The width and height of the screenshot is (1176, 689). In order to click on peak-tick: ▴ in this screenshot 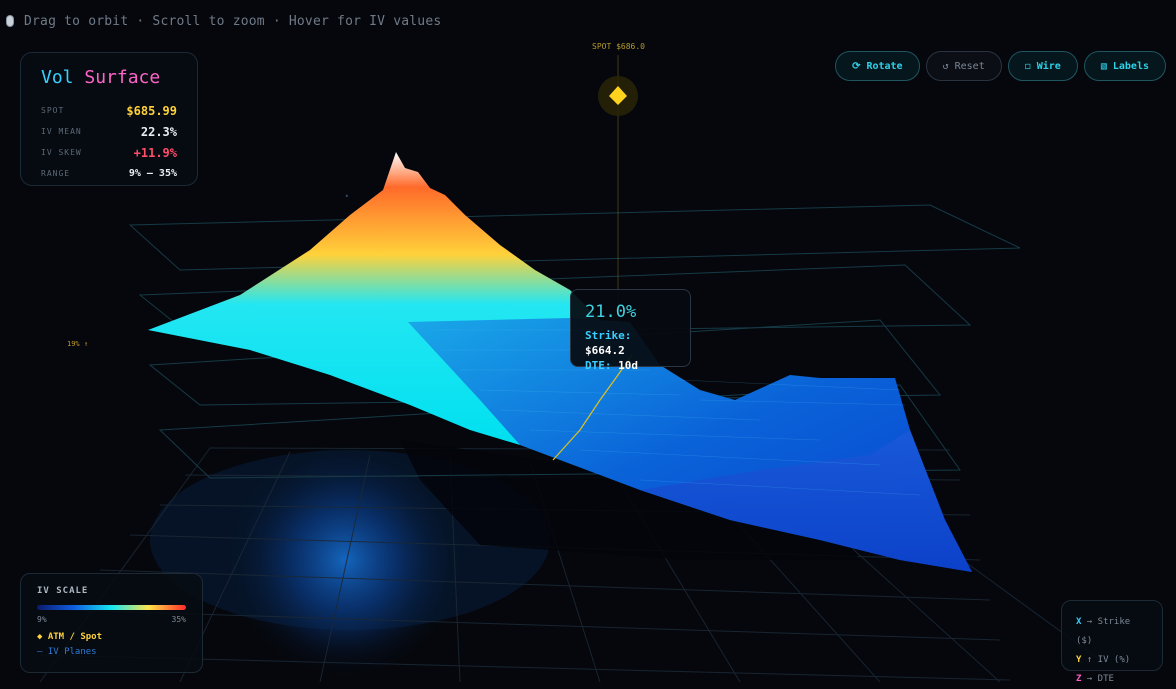, I will do `click(347, 195)`.